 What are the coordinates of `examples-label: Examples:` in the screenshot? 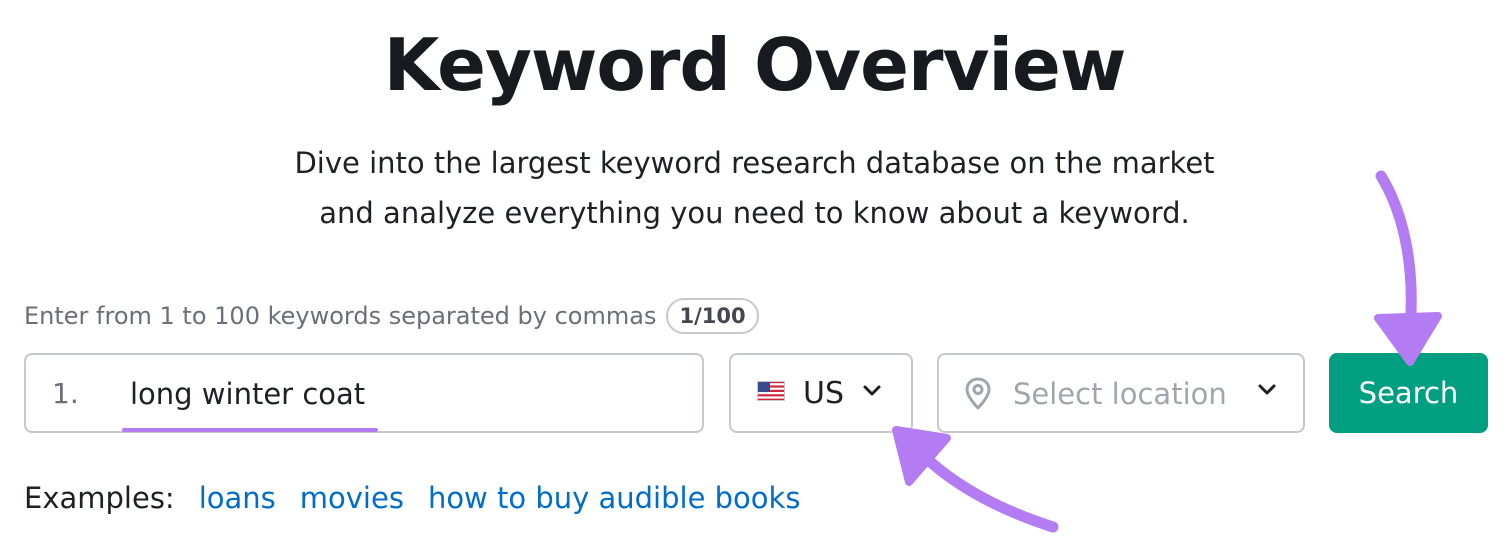 It's located at (99, 498).